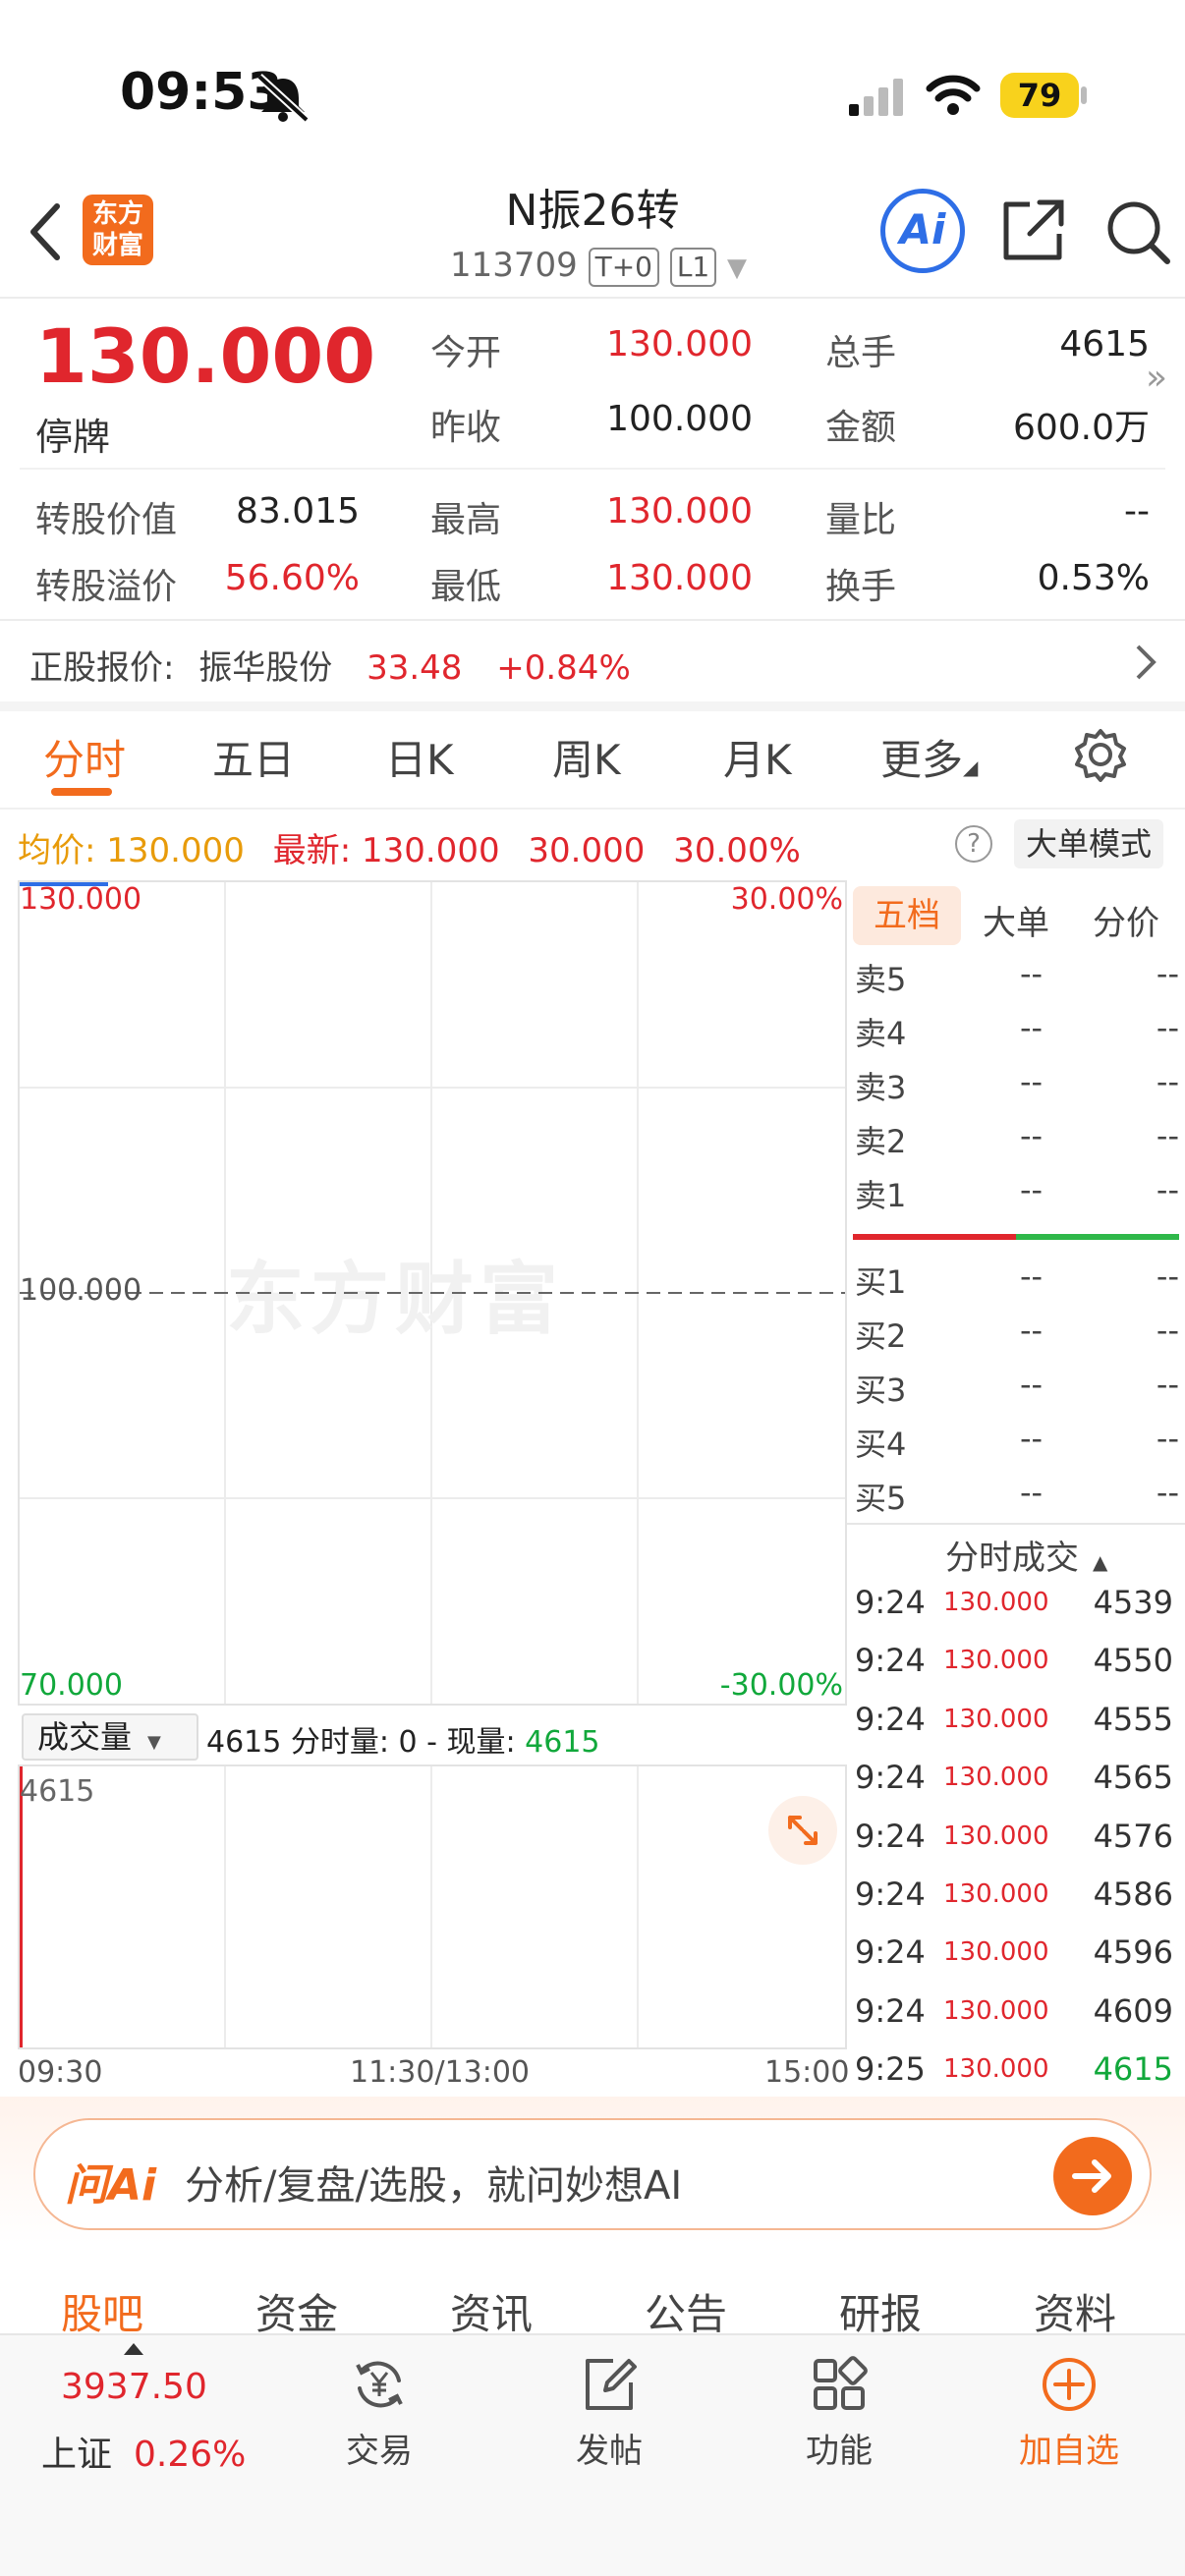  I want to click on orderbook-tab-five: 五档, so click(907, 915).